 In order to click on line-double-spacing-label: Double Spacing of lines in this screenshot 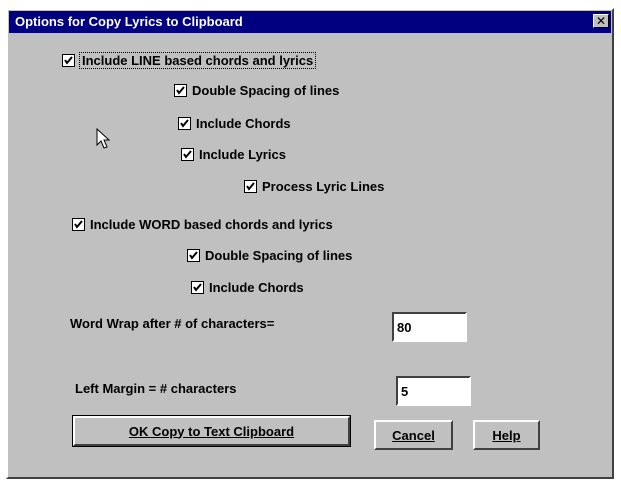, I will do `click(266, 90)`.